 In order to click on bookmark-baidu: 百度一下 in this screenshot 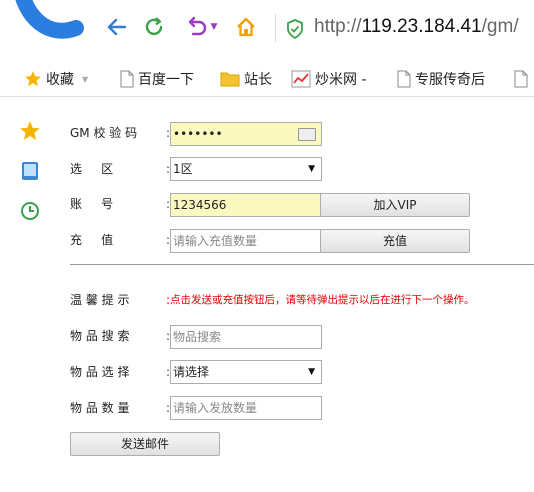, I will do `click(157, 79)`.